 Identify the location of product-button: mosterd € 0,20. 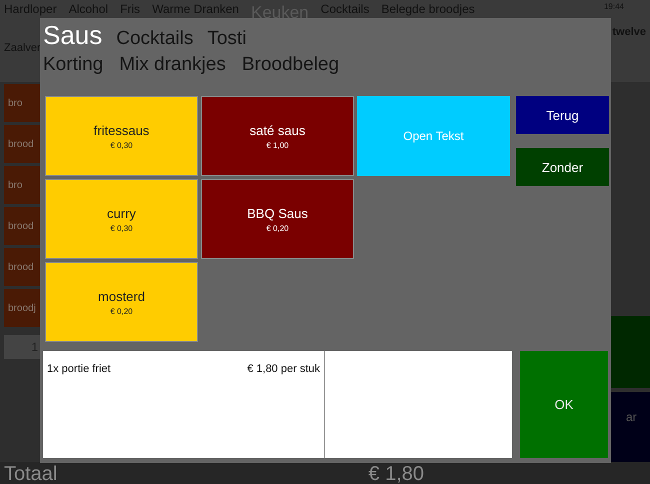
(121, 302).